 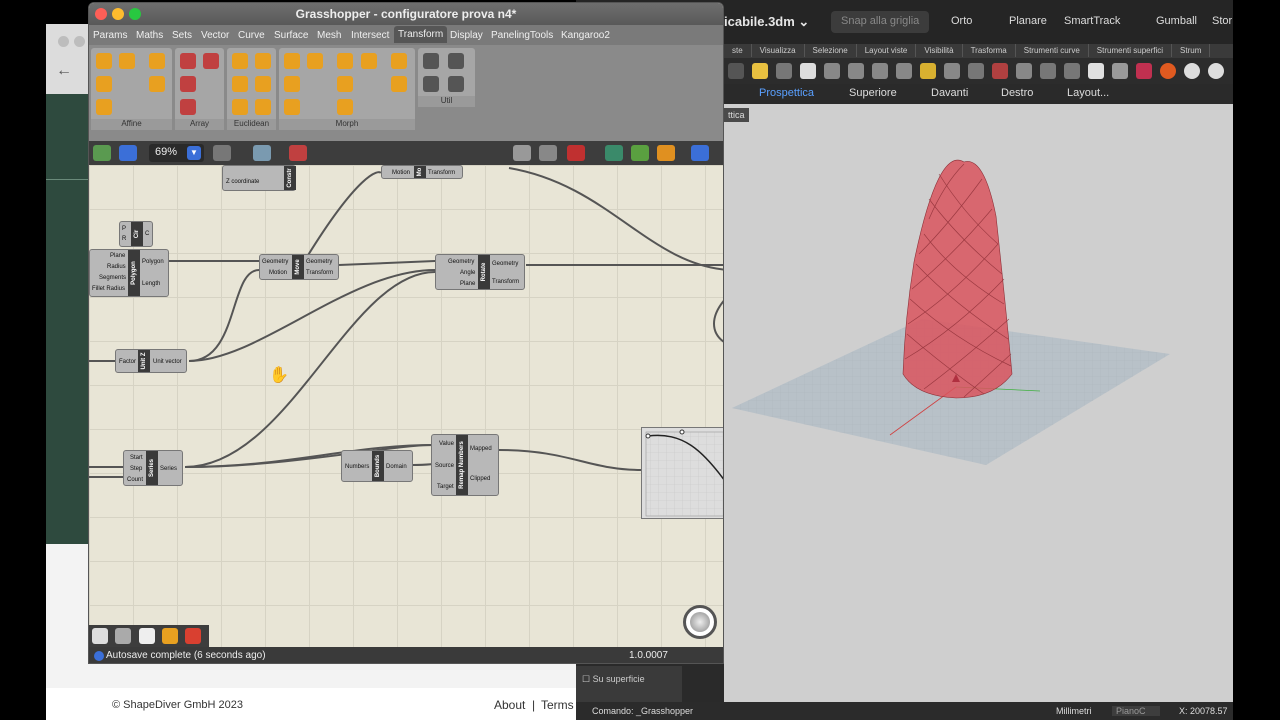 What do you see at coordinates (345, 61) in the screenshot?
I see `bend-icon` at bounding box center [345, 61].